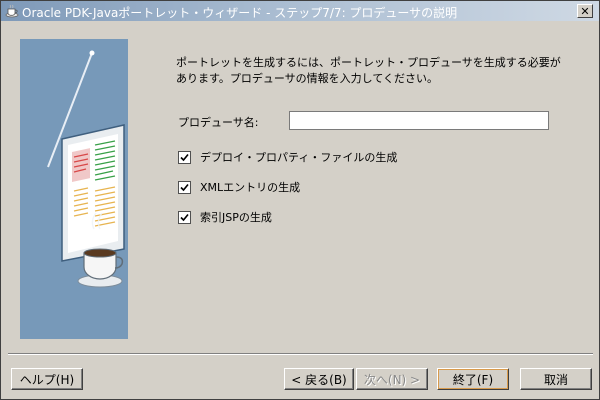  Describe the element at coordinates (12, 11) in the screenshot. I see `coffee-cup-icon` at that location.